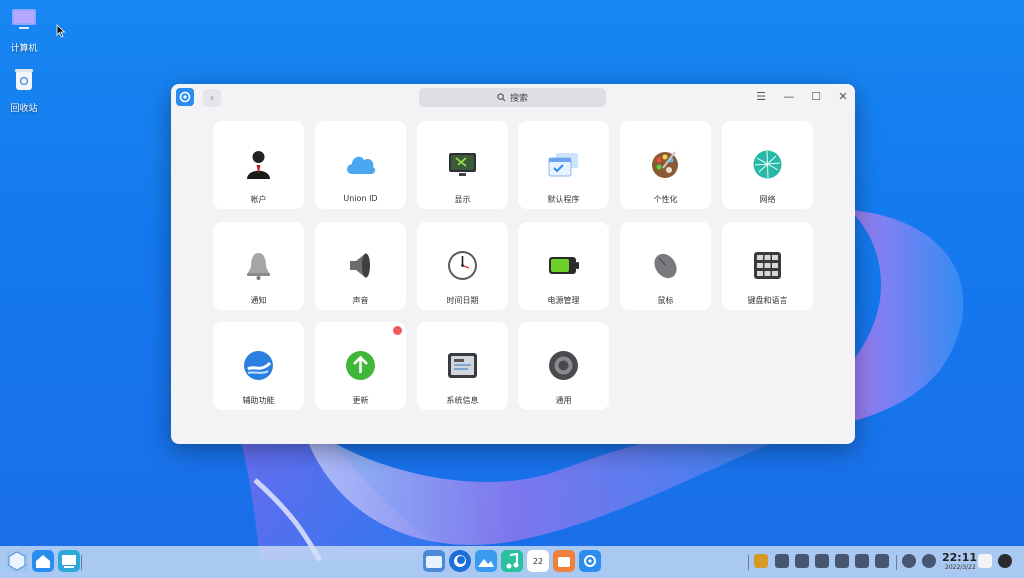  Describe the element at coordinates (185, 97) in the screenshot. I see `settings-app-icon` at that location.